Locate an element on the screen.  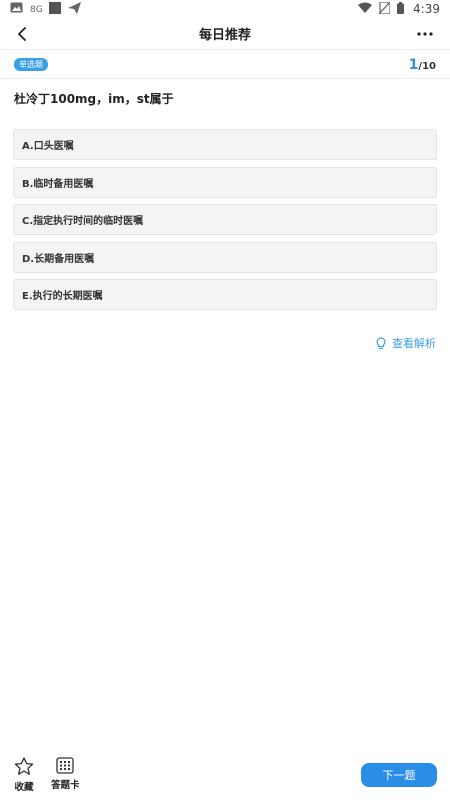
option-label: D.长期备用医嘱 is located at coordinates (58, 259).